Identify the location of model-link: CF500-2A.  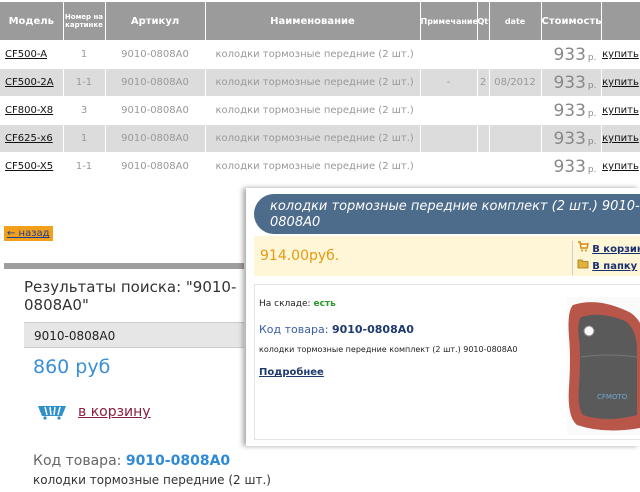
(29, 82).